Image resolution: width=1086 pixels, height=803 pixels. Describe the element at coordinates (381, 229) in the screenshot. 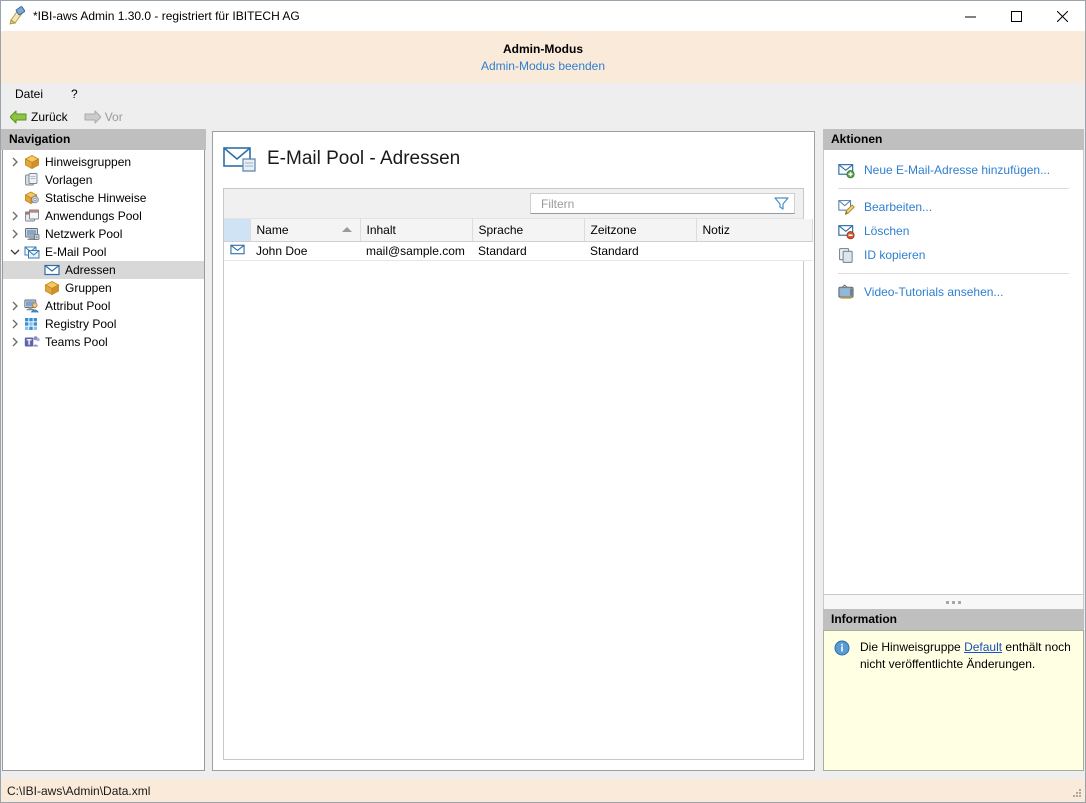

I see `column-header-label: Inhalt` at that location.